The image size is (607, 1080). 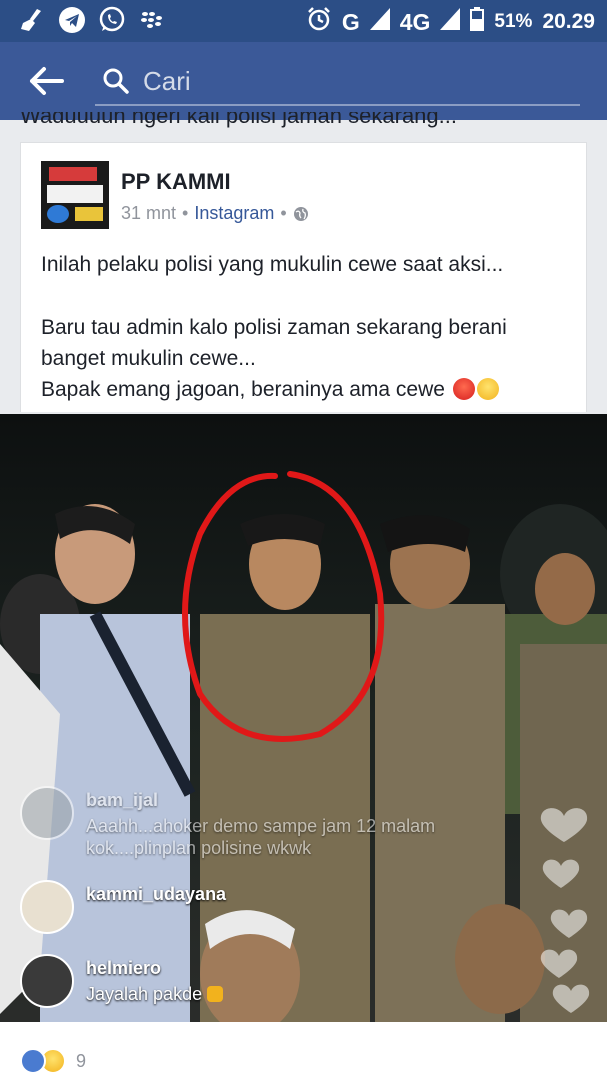 I want to click on comment-text-line-2: kok....plinplan polisine wkwk, so click(x=199, y=848).